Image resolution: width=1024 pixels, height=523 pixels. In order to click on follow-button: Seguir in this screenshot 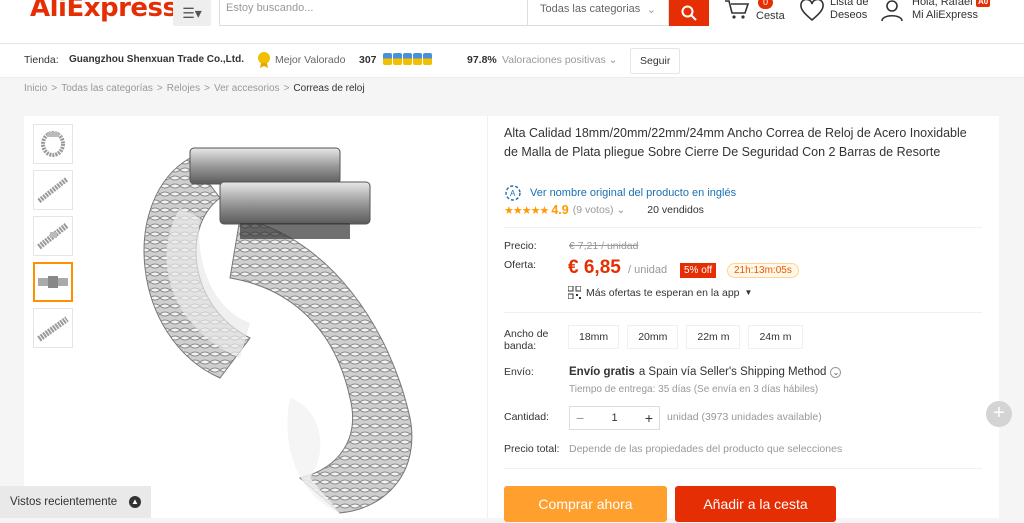, I will do `click(655, 61)`.